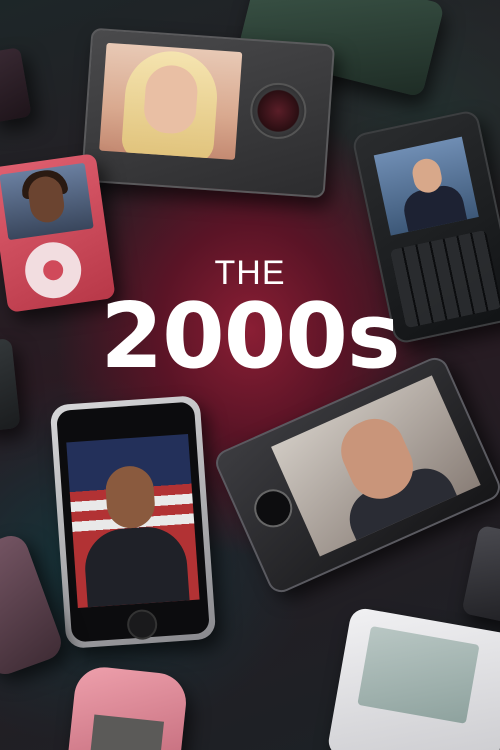  Describe the element at coordinates (418, 674) in the screenshot. I see `ipod-classic-screen` at that location.